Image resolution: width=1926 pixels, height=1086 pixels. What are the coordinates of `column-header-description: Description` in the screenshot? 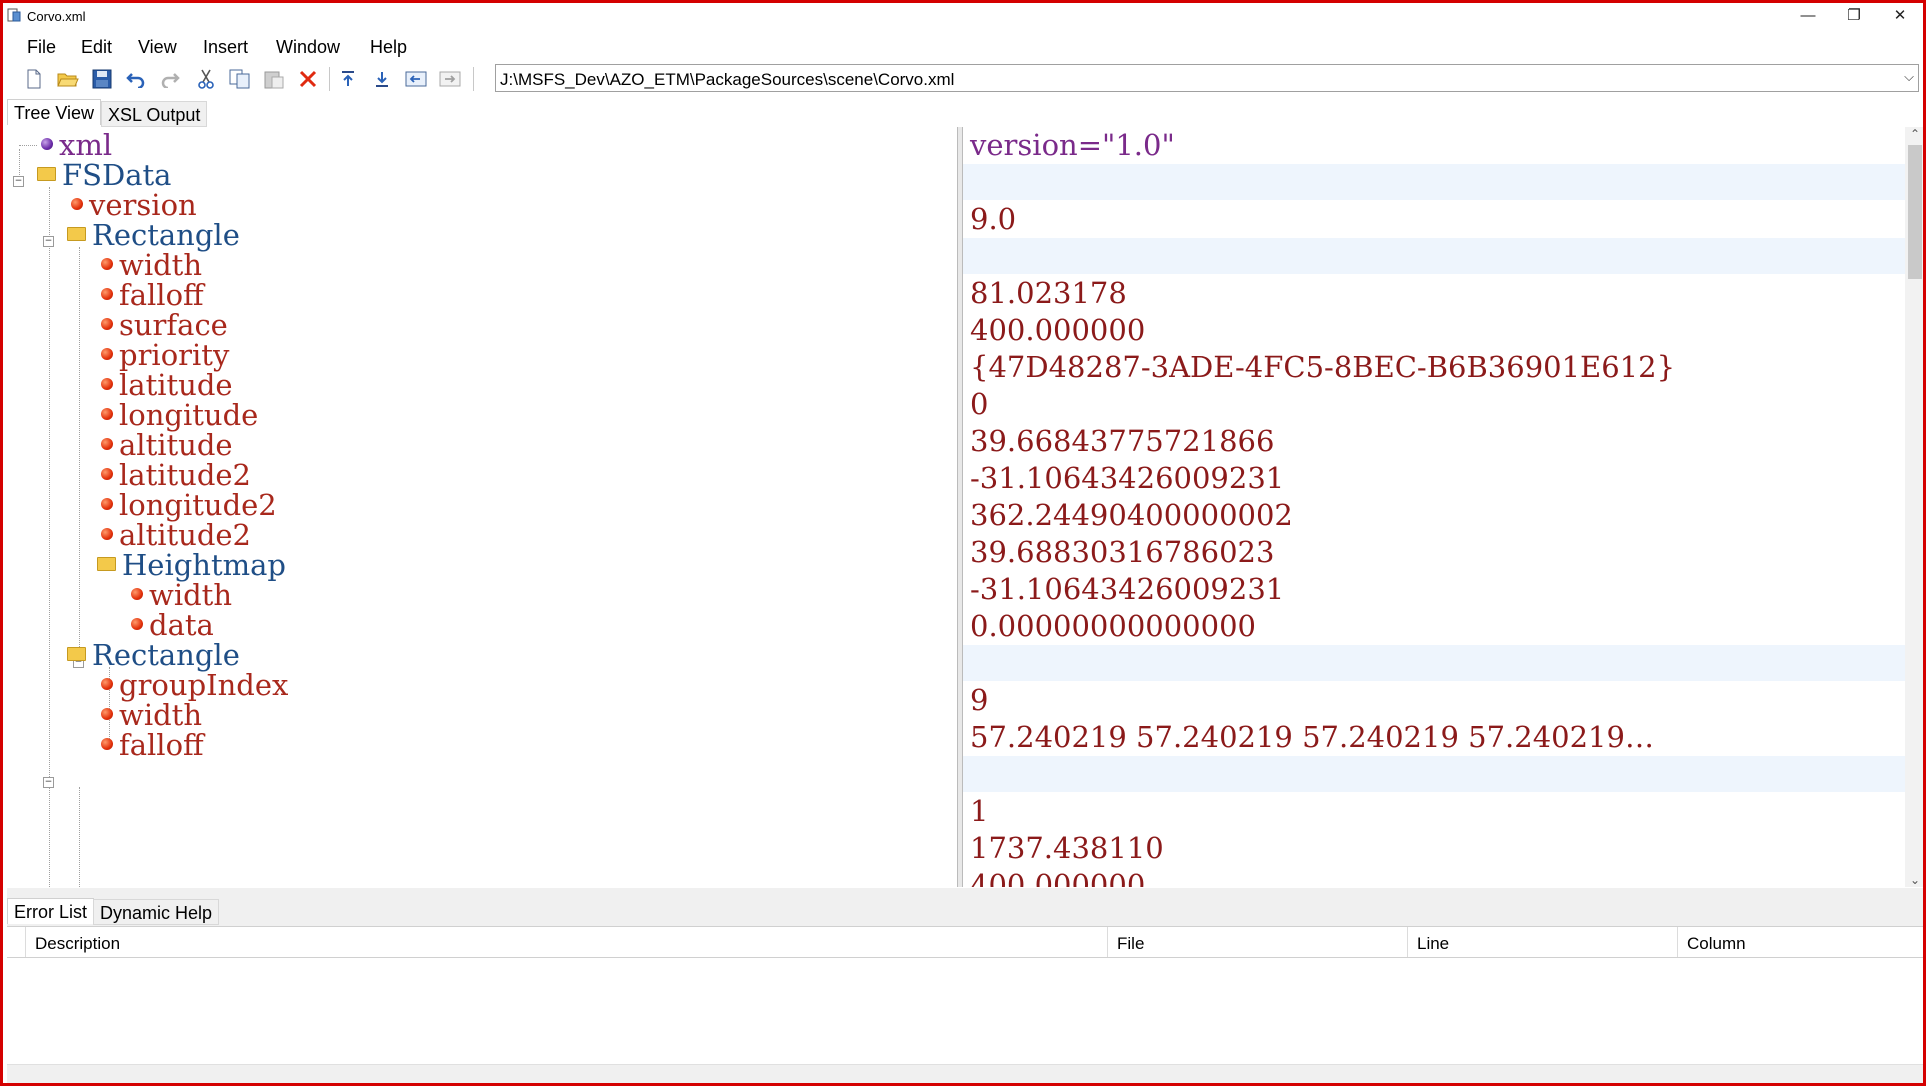 It's located at (77, 944).